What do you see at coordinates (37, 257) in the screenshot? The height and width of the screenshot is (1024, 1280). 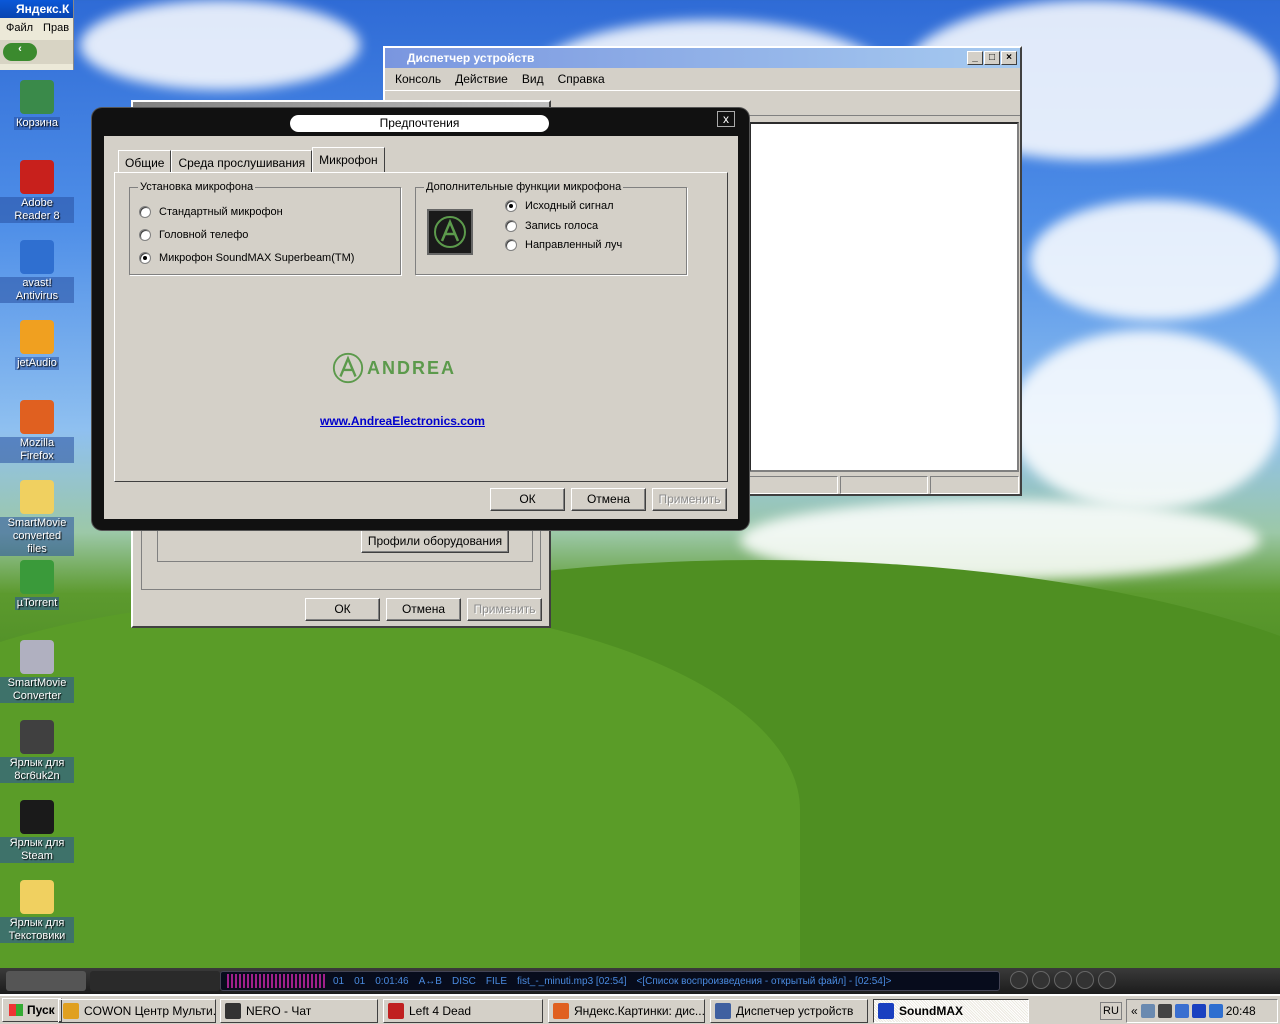 I see `avast-icon` at bounding box center [37, 257].